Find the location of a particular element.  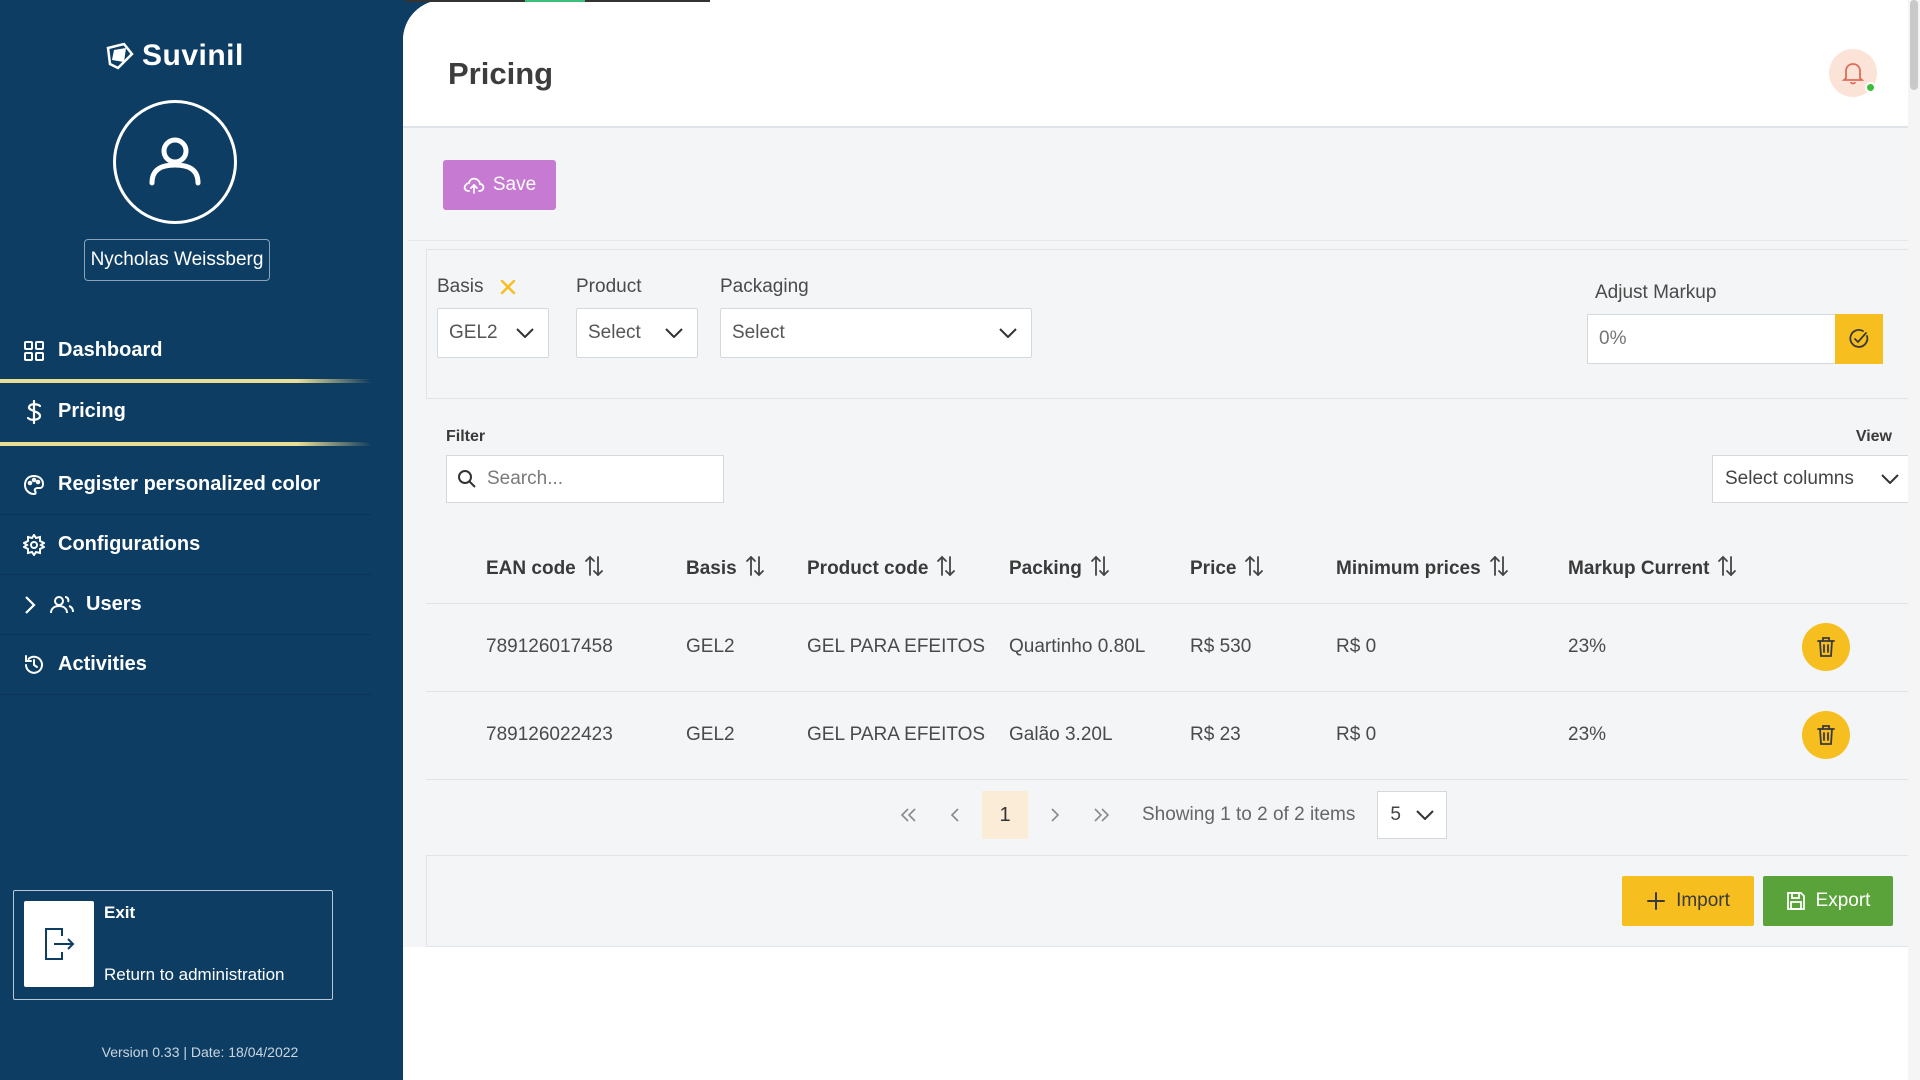

sidebar-item-configurations: Configurations is located at coordinates (186, 545).